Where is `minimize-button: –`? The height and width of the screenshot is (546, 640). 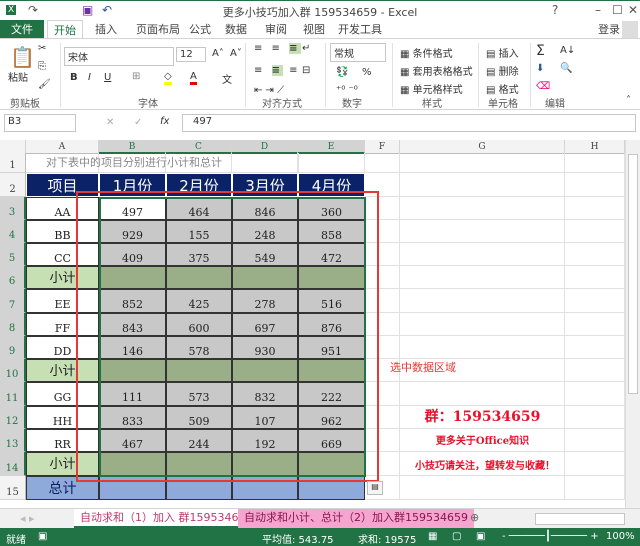
minimize-button: – is located at coordinates (598, 10).